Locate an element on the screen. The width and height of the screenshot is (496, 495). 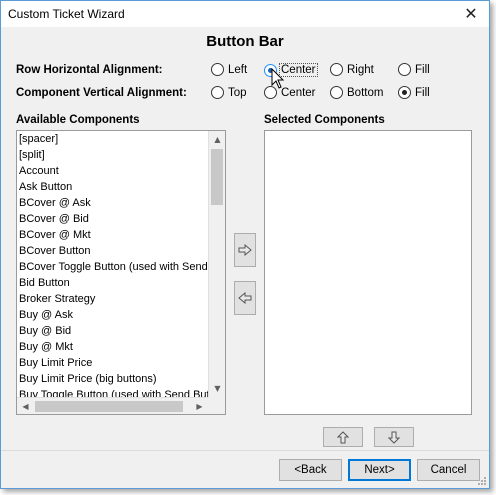
cancel-button: Cancel is located at coordinates (448, 470).